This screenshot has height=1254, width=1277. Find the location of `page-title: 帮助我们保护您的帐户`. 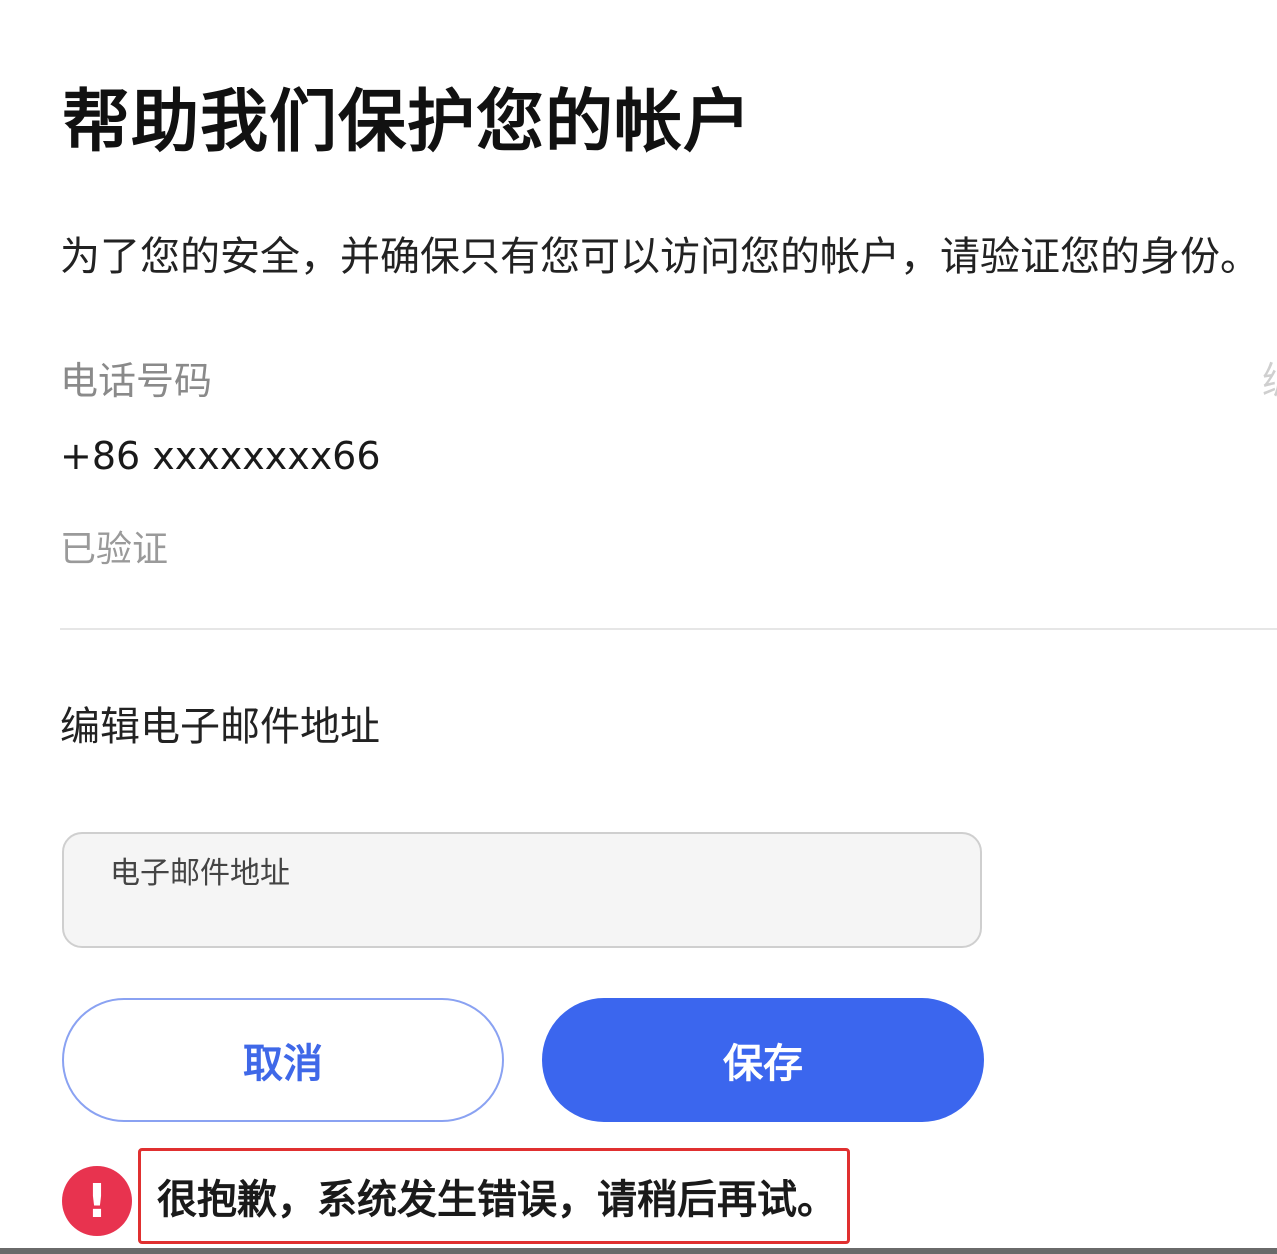

page-title: 帮助我们保护您的帐户 is located at coordinates (407, 122).